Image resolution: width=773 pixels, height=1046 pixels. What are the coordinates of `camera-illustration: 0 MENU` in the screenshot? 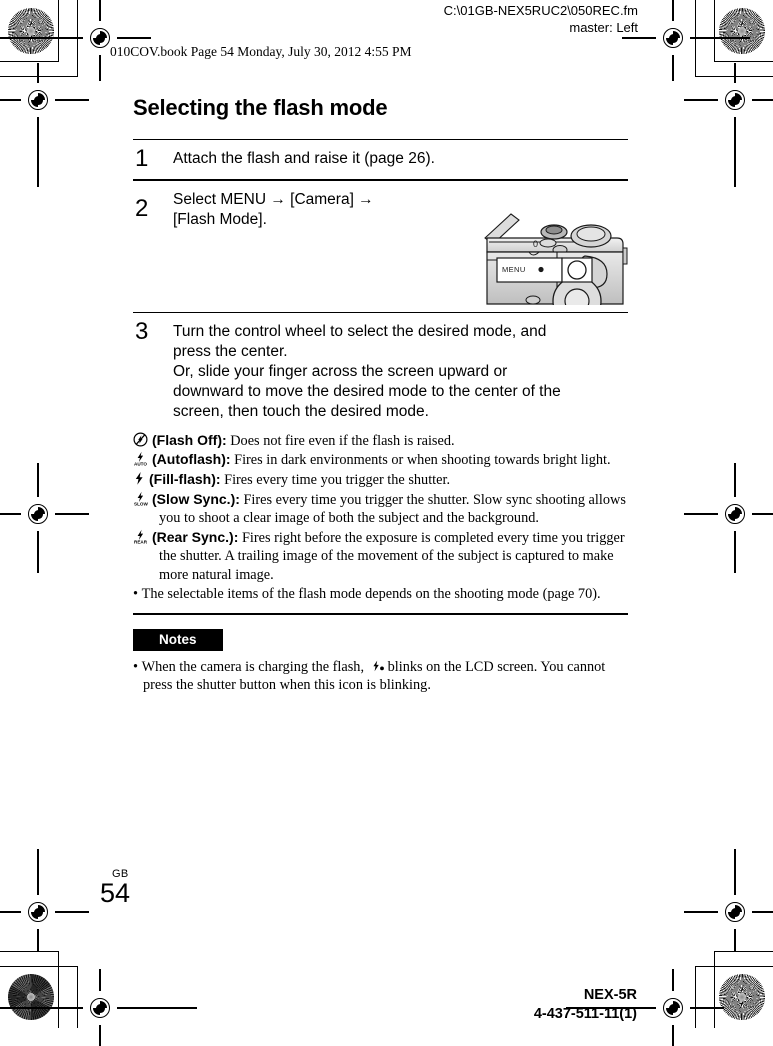 It's located at (554, 256).